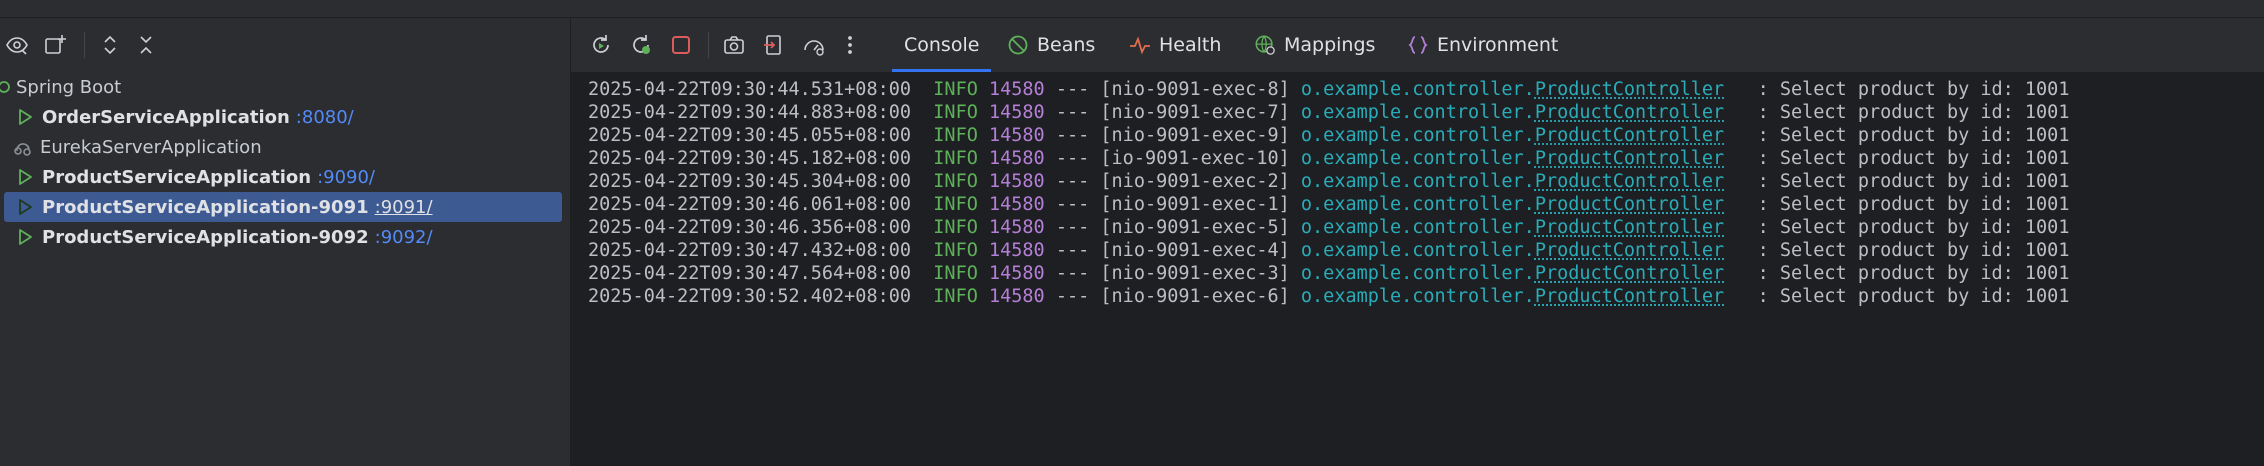 The width and height of the screenshot is (2264, 466). I want to click on more-icon, so click(850, 45).